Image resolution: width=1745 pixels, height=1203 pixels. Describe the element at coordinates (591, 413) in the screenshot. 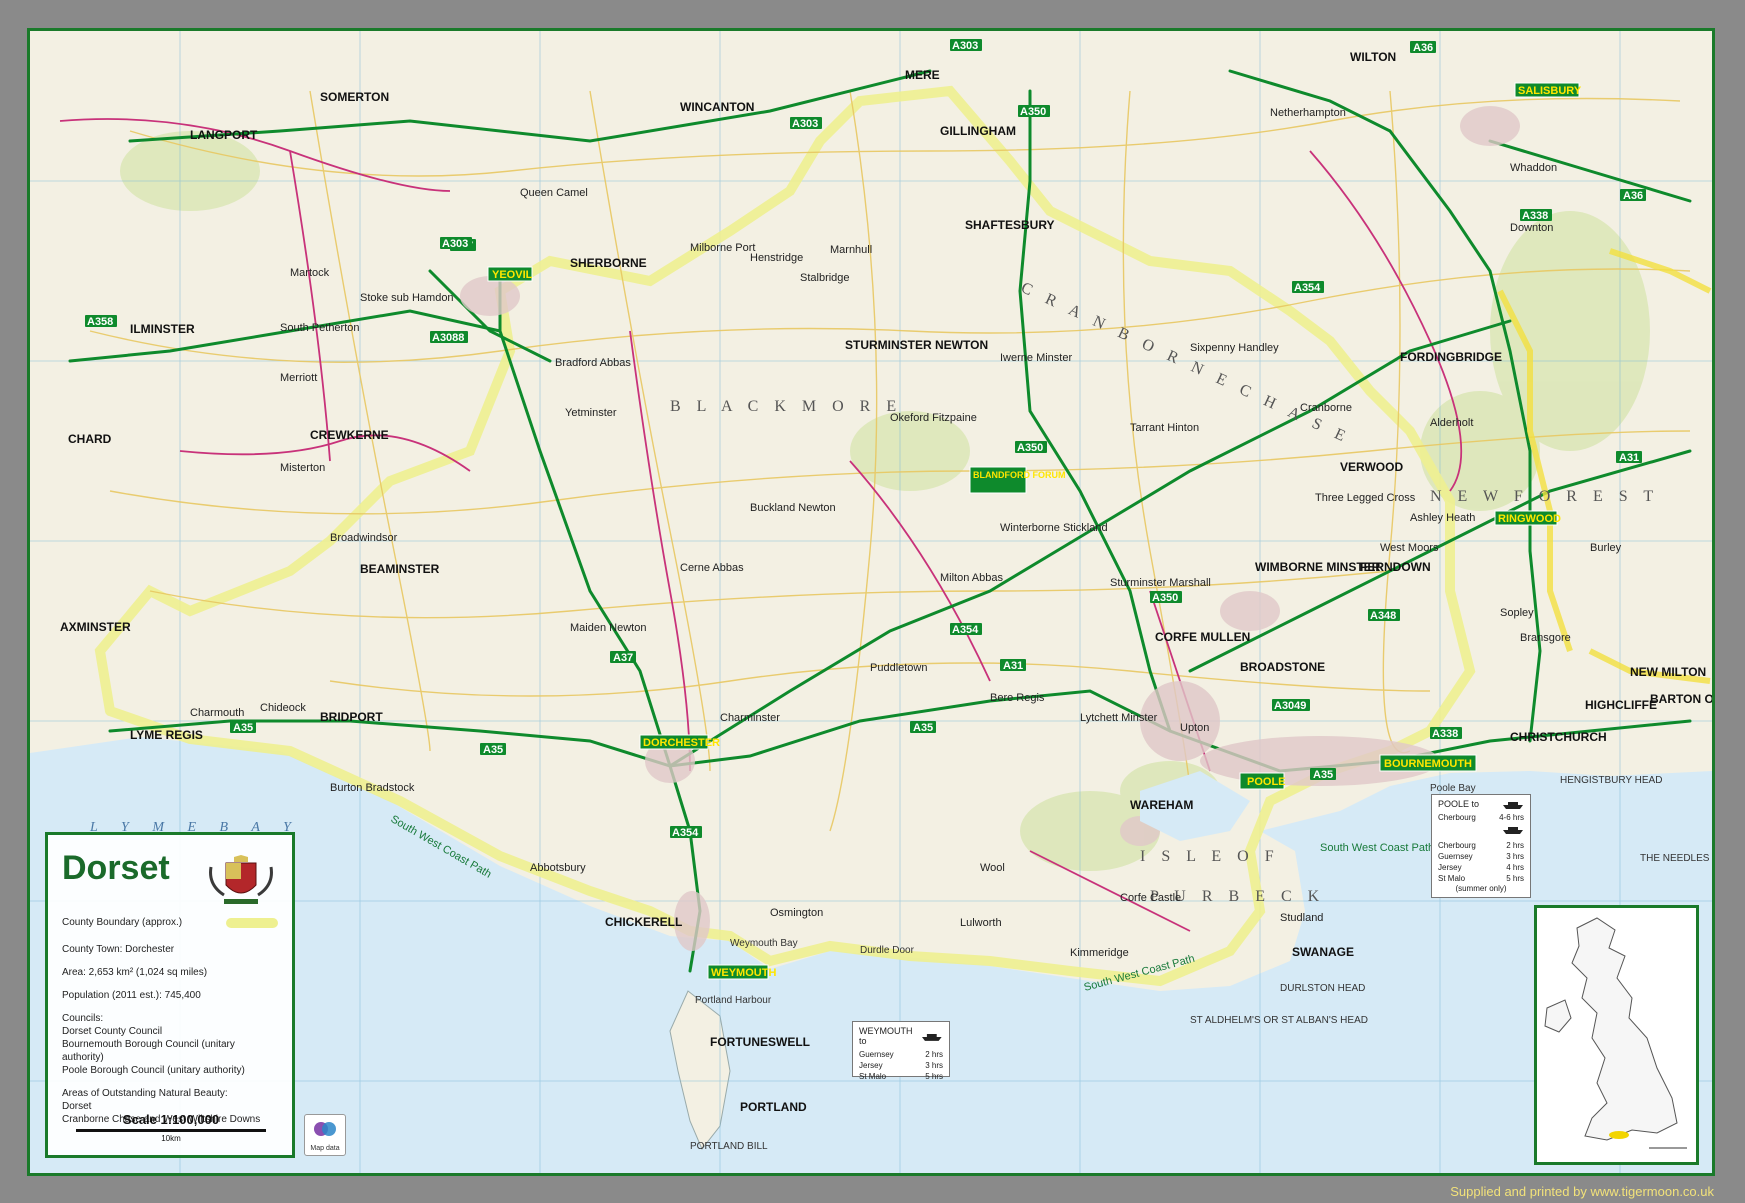

I see `village-label: Yetminster` at that location.